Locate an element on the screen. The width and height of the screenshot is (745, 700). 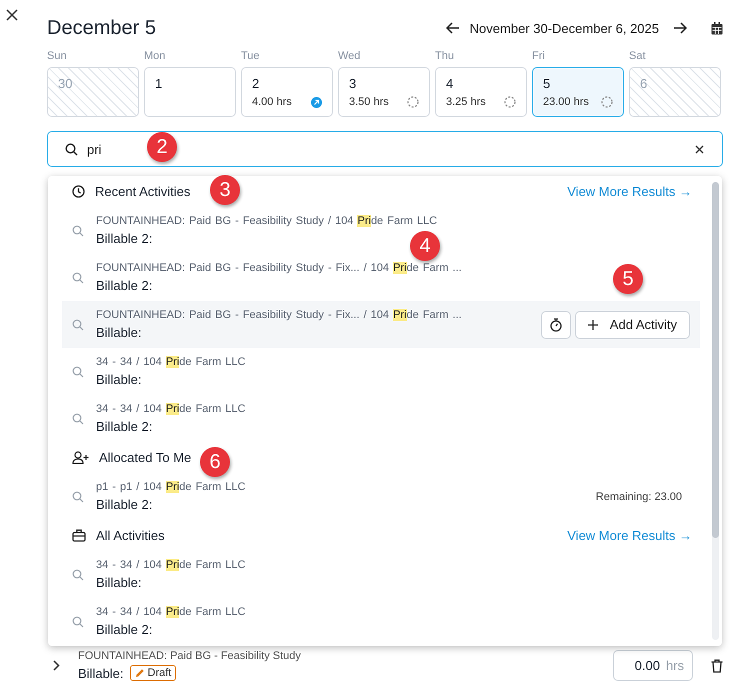
day-number: 3 is located at coordinates (353, 83).